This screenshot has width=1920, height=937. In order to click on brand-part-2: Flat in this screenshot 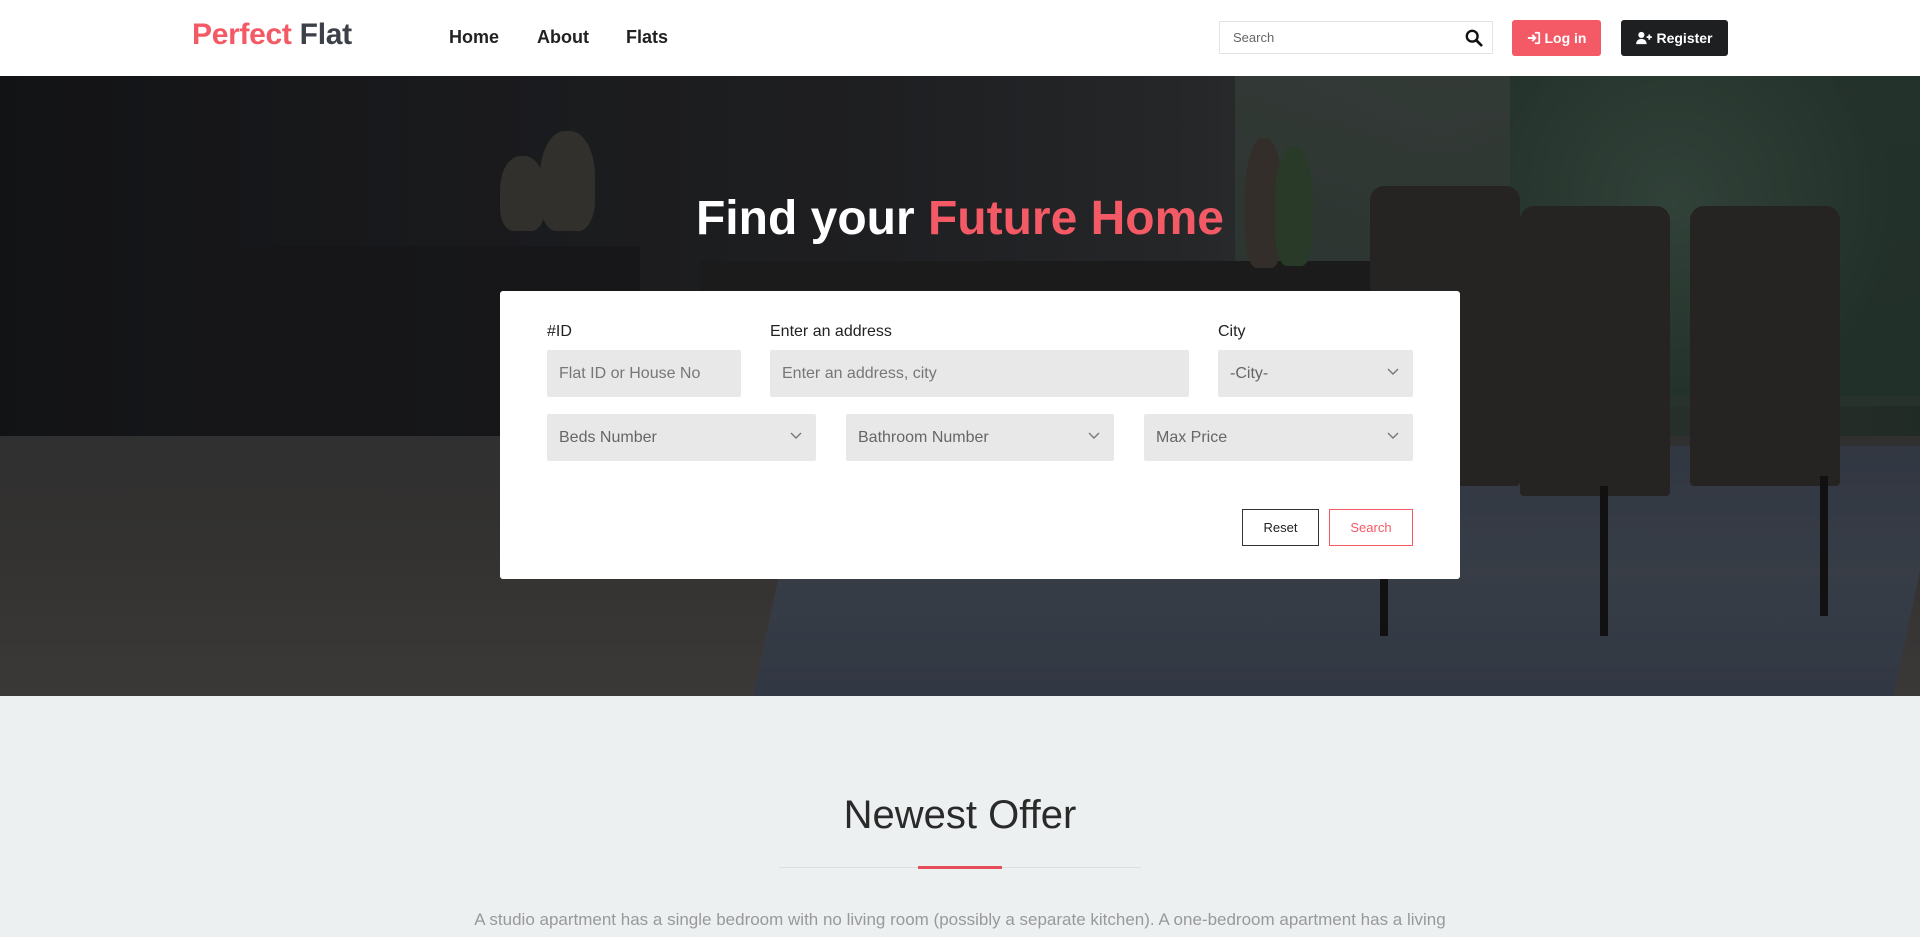, I will do `click(325, 34)`.